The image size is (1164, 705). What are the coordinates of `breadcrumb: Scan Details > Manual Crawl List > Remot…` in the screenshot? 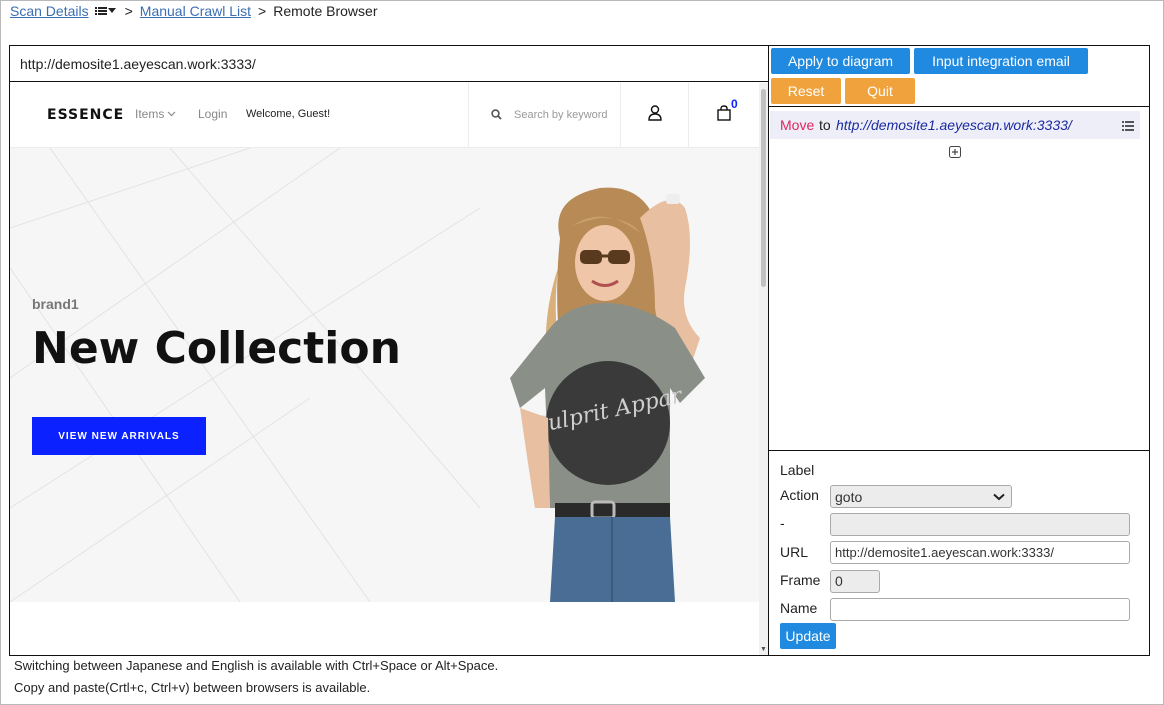 It's located at (194, 11).